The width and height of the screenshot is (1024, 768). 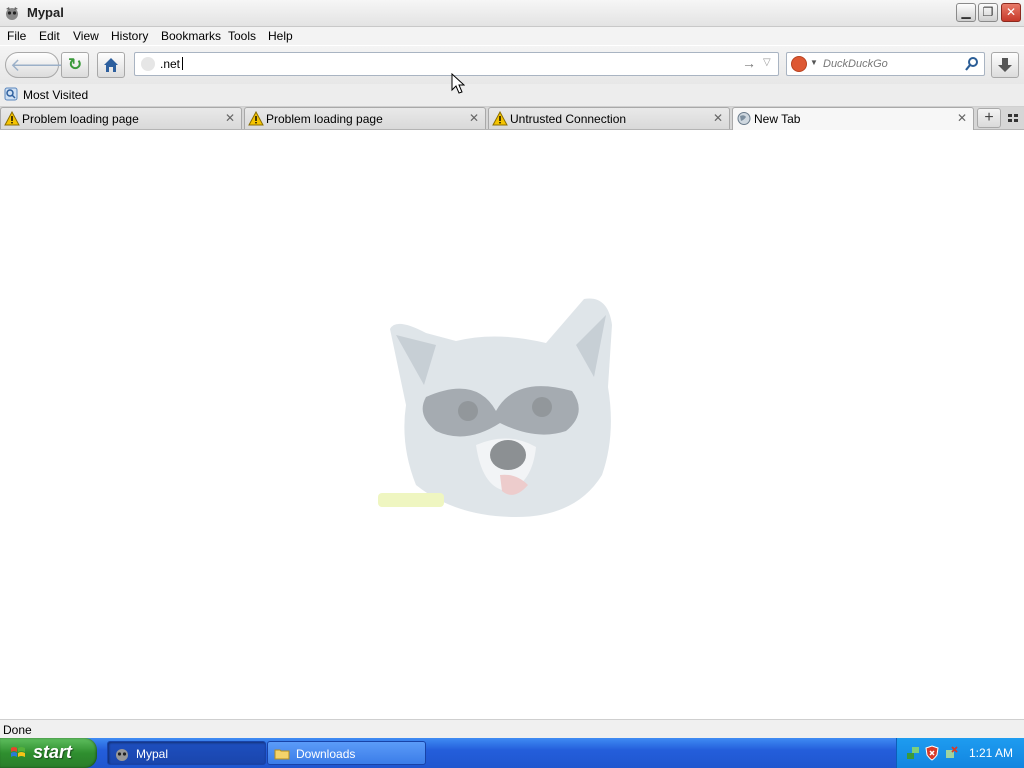 What do you see at coordinates (568, 119) in the screenshot?
I see `tab-label: Untrusted Connection` at bounding box center [568, 119].